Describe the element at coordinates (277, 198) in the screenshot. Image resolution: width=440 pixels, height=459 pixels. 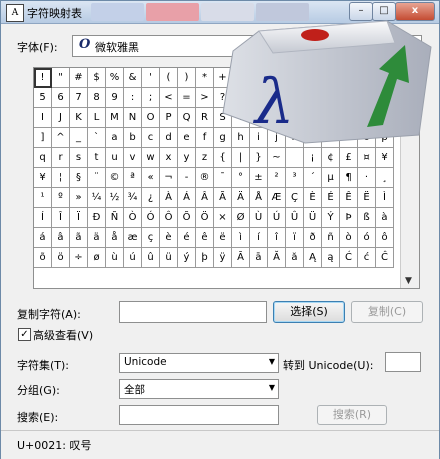
I see `character-cell: Æ` at that location.